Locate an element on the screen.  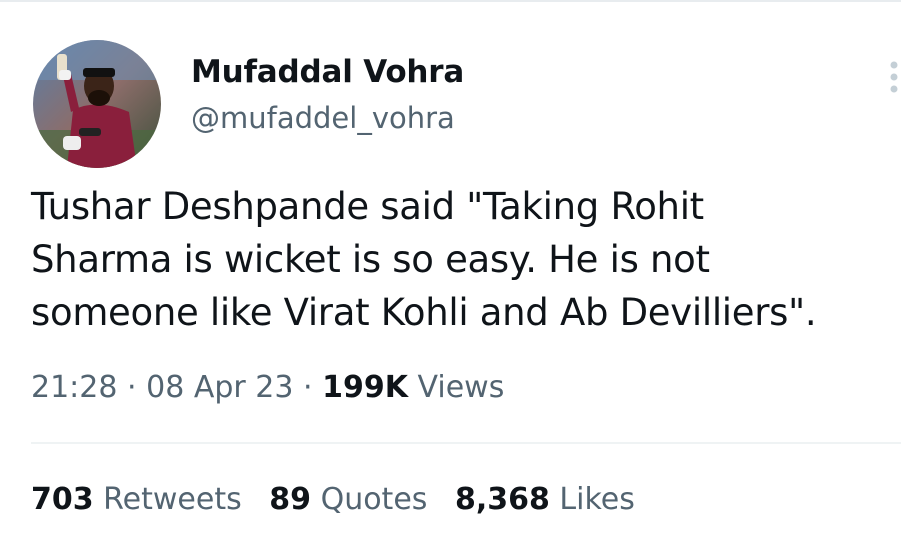
avatar is located at coordinates (97, 104).